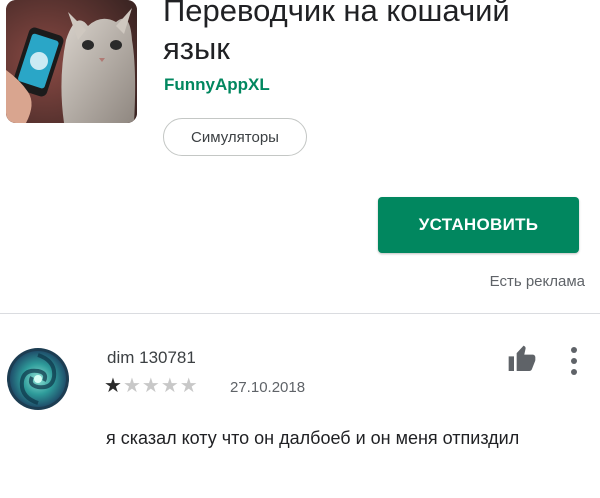 This screenshot has height=498, width=600. I want to click on review-date: 27.10.2018, so click(268, 387).